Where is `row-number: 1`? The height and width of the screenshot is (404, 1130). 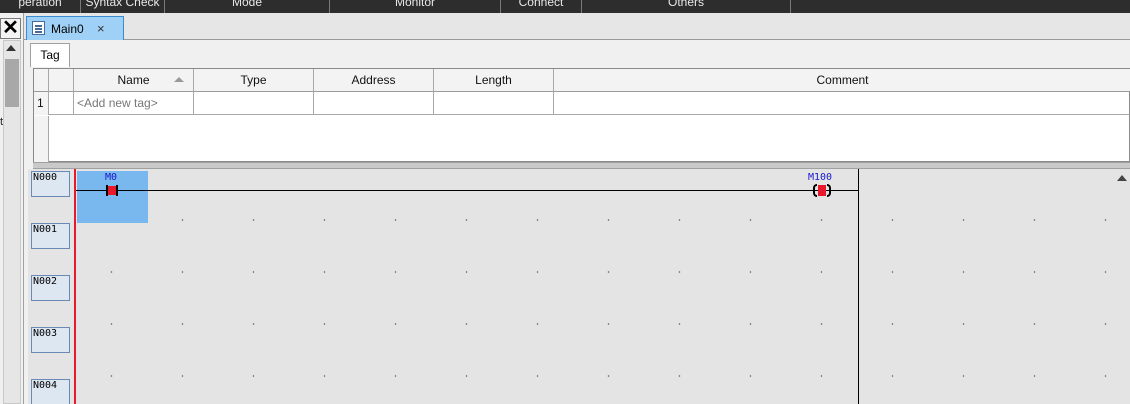
row-number: 1 is located at coordinates (41, 103).